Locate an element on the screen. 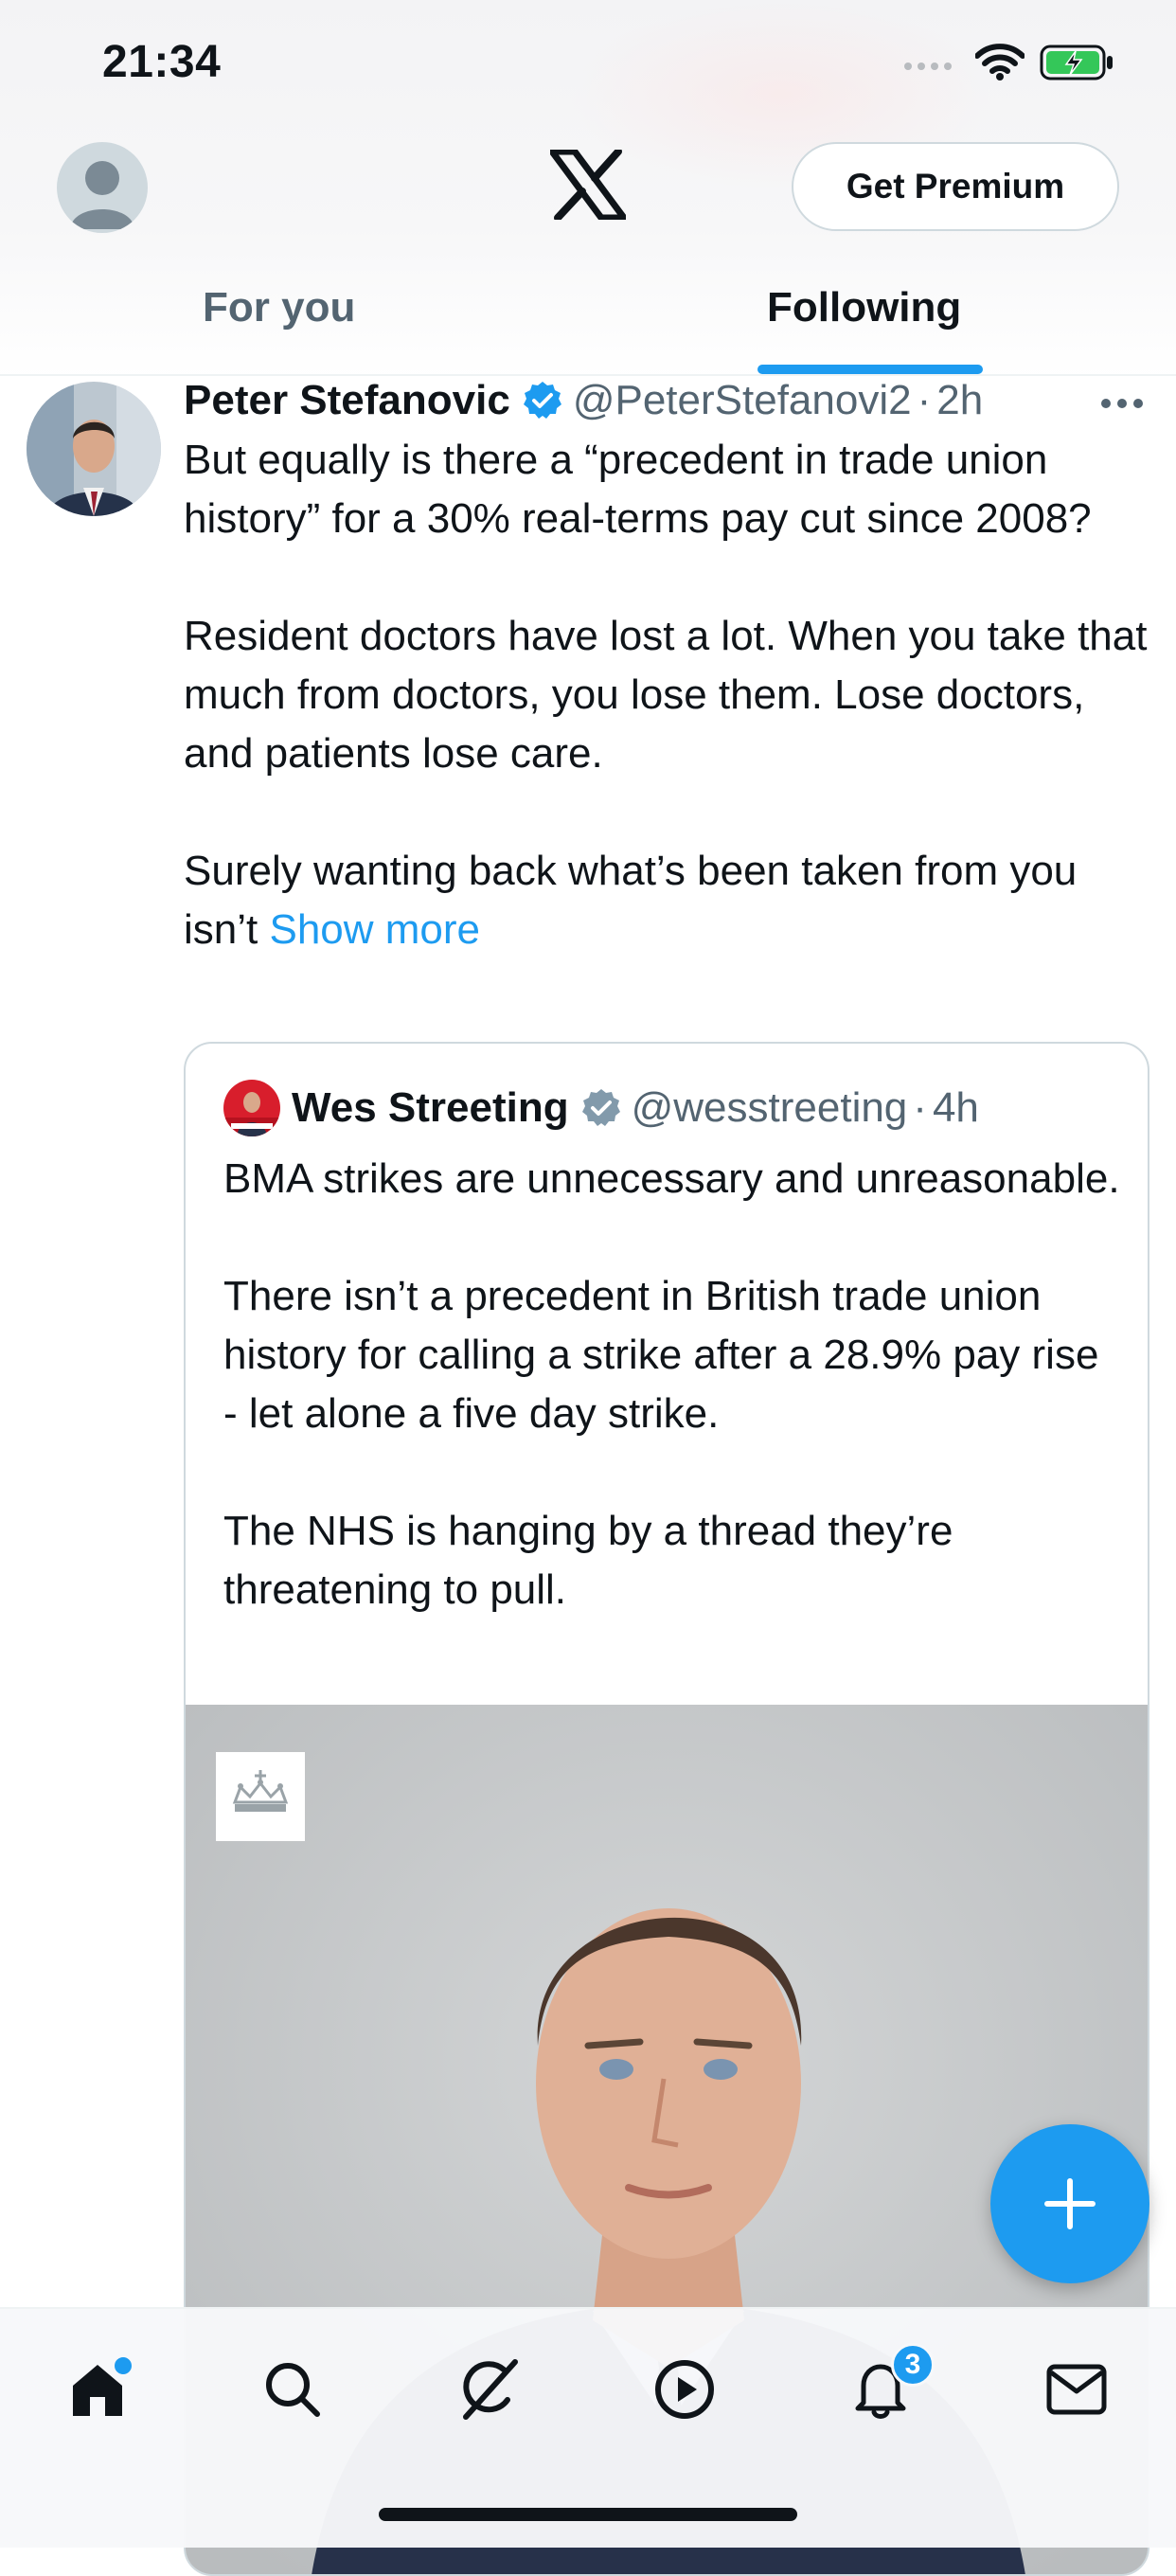 Image resolution: width=1176 pixels, height=2576 pixels. unread-dot is located at coordinates (123, 2365).